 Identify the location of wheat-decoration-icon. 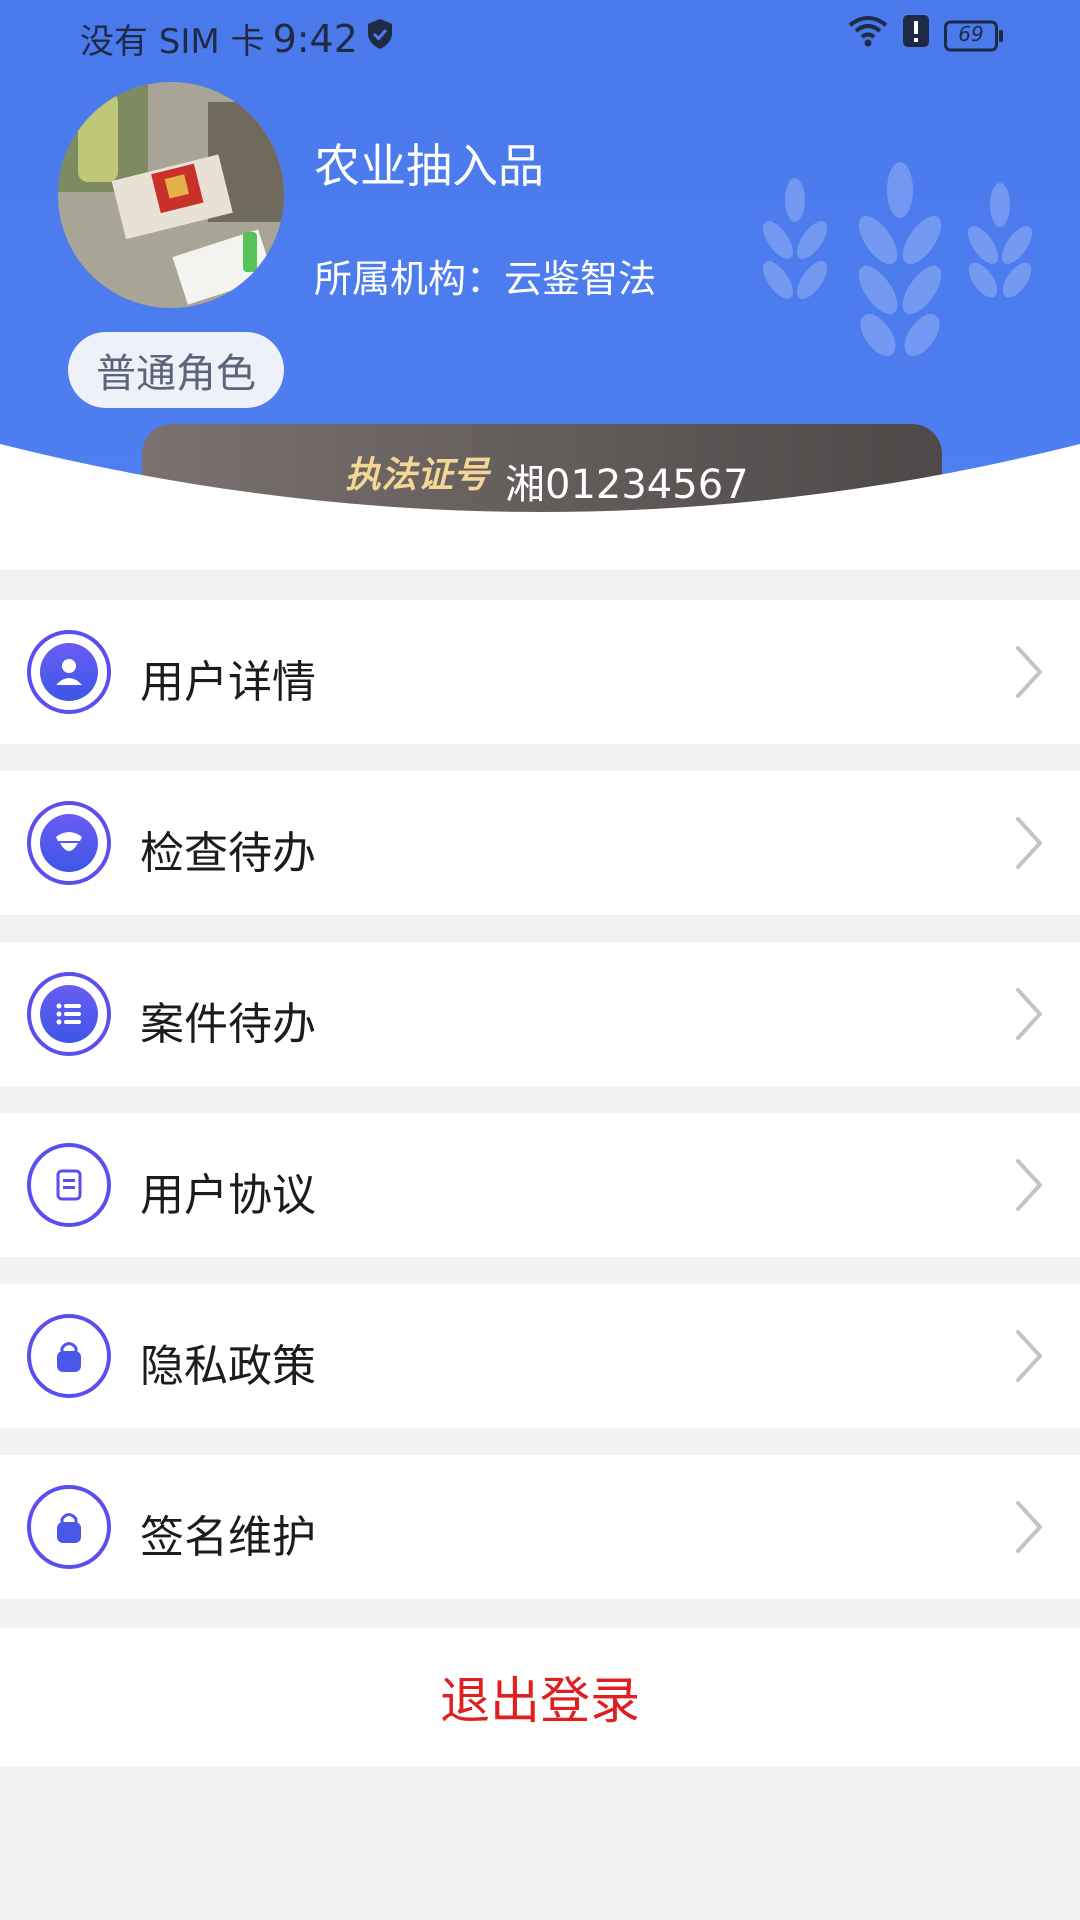
(900, 262).